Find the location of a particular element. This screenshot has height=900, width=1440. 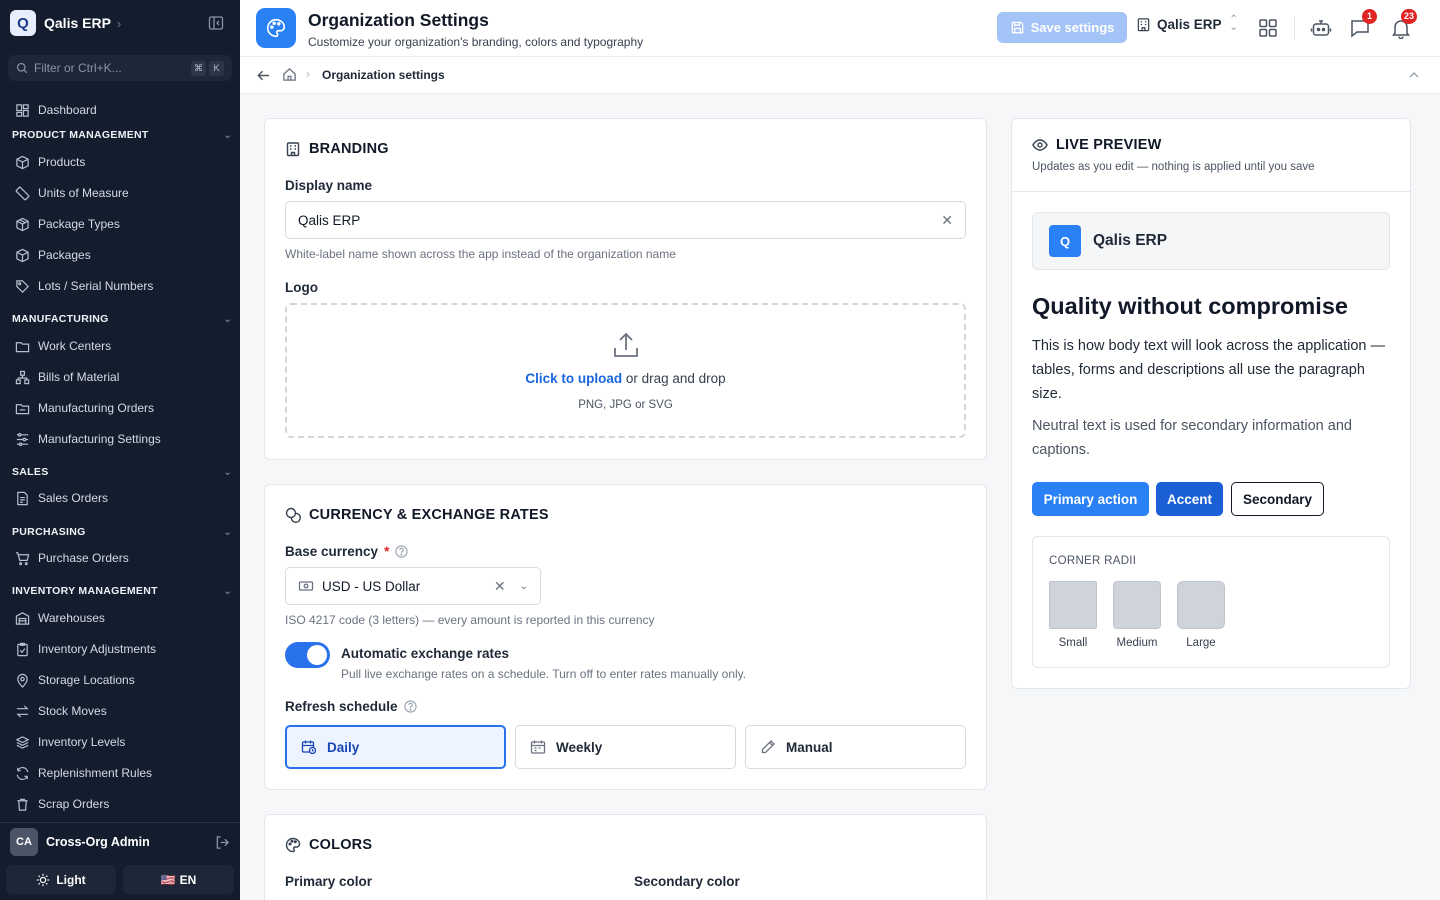

base-currency-label: Base currency * is located at coordinates (346, 551).